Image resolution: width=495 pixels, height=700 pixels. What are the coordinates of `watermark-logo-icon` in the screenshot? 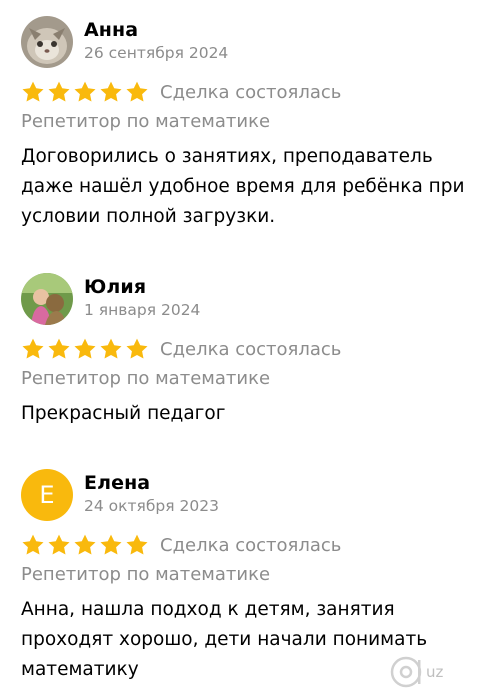 It's located at (406, 672).